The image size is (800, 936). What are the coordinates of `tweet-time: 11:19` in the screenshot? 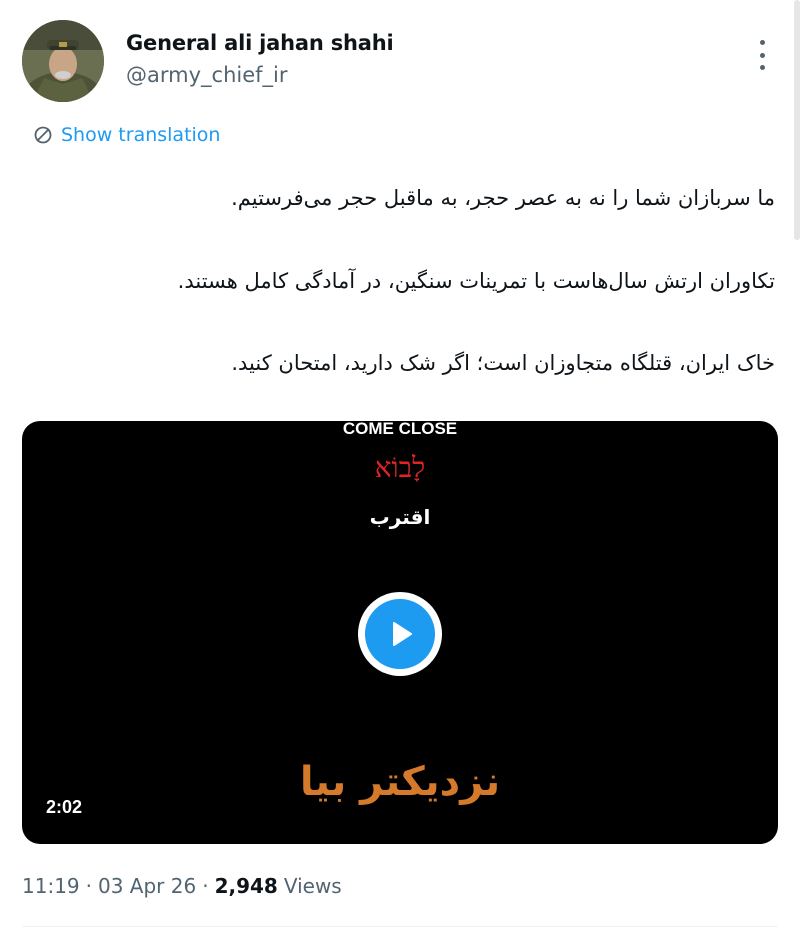 It's located at (51, 886).